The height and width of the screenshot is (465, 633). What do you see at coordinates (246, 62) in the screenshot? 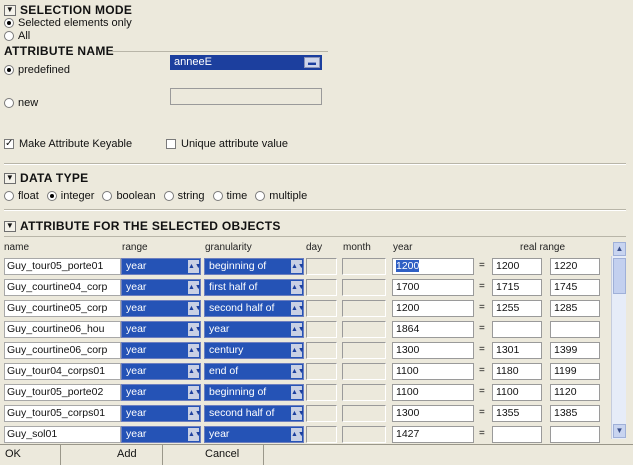
I see `predefined-attribute-select: anneeE ▬` at bounding box center [246, 62].